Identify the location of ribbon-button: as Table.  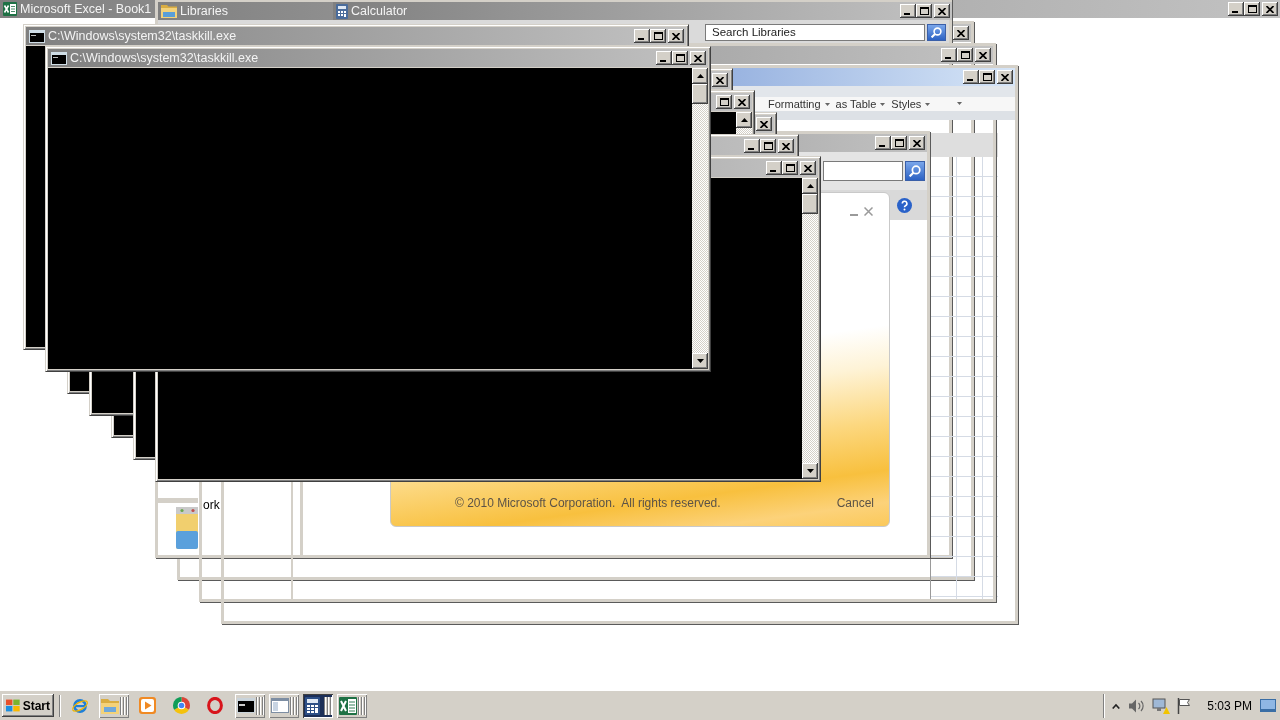
(860, 104).